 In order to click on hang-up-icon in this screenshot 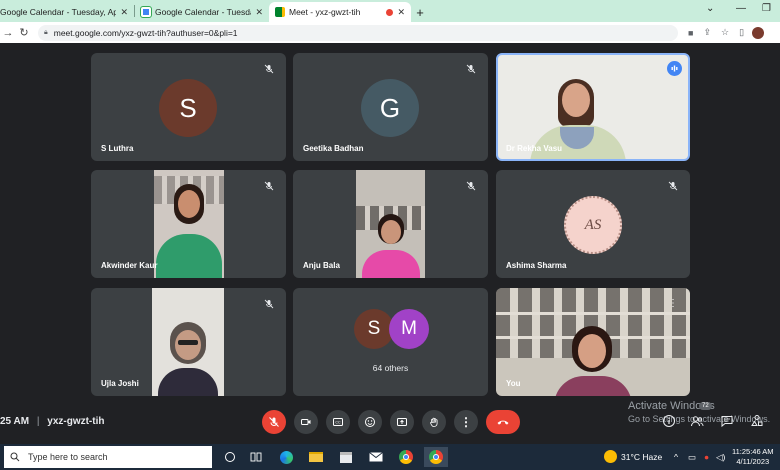, I will do `click(503, 422)`.